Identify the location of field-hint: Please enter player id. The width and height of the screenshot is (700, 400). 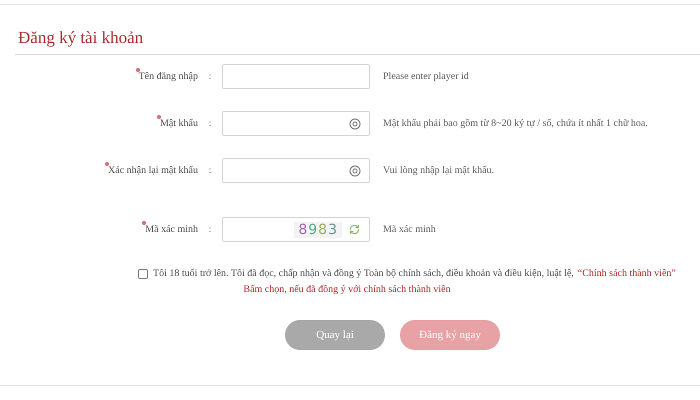
(426, 76).